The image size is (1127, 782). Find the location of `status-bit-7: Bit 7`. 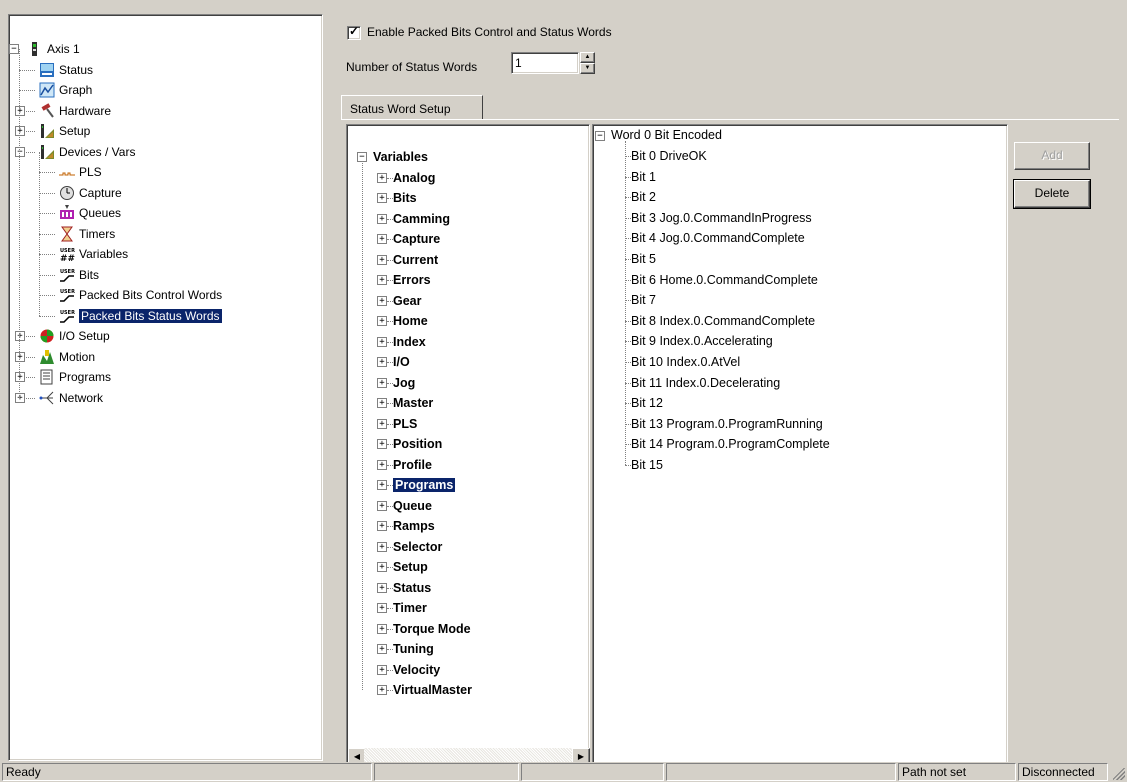

status-bit-7: Bit 7 is located at coordinates (643, 300).